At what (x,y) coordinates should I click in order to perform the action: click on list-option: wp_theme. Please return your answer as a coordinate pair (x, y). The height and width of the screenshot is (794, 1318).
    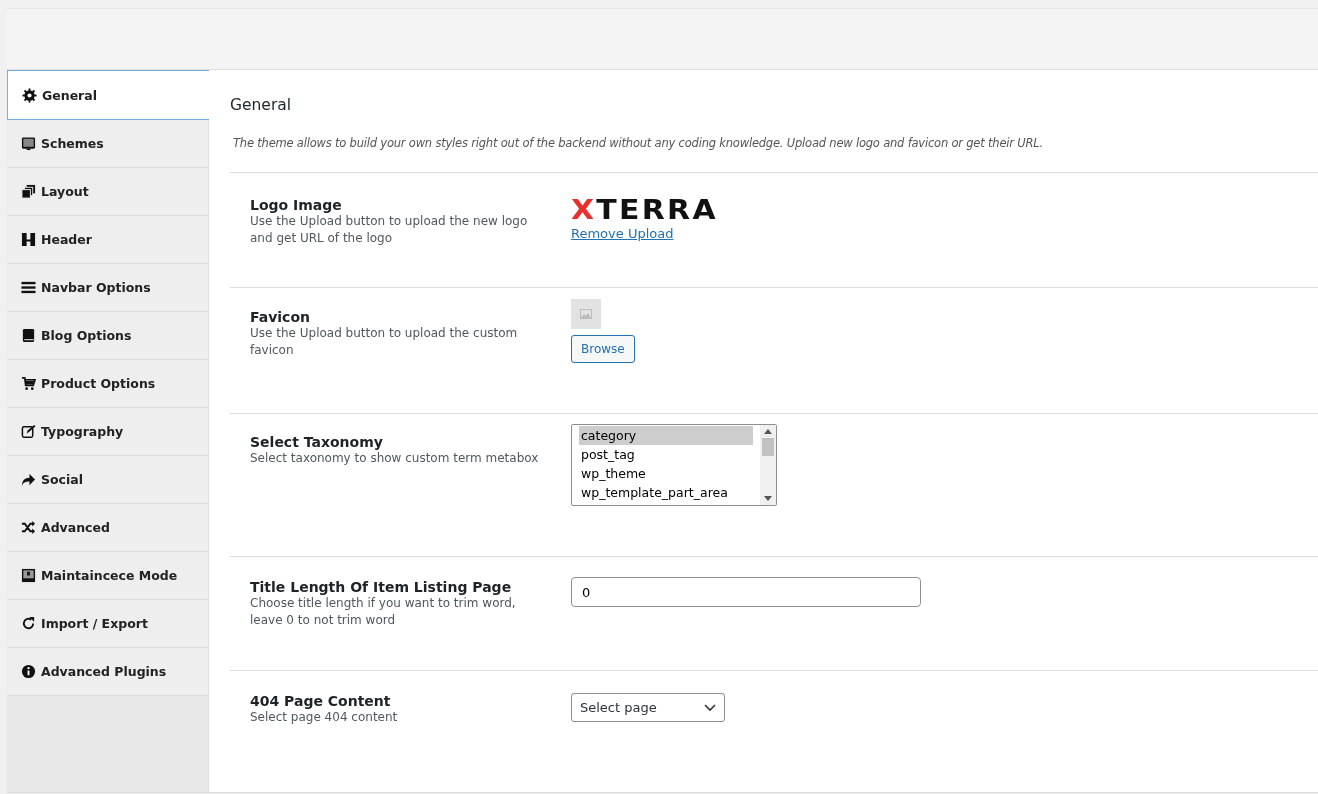
    Looking at the image, I should click on (666, 473).